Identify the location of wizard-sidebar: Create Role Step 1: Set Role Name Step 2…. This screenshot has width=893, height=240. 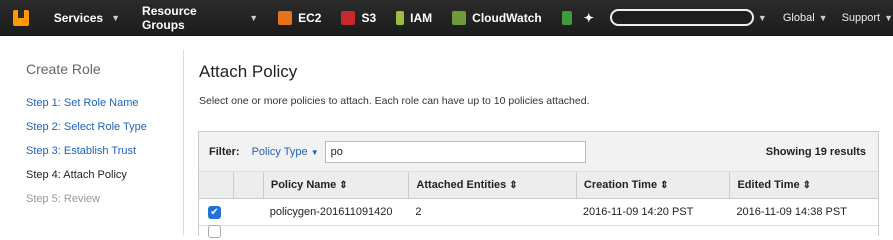
(98, 143).